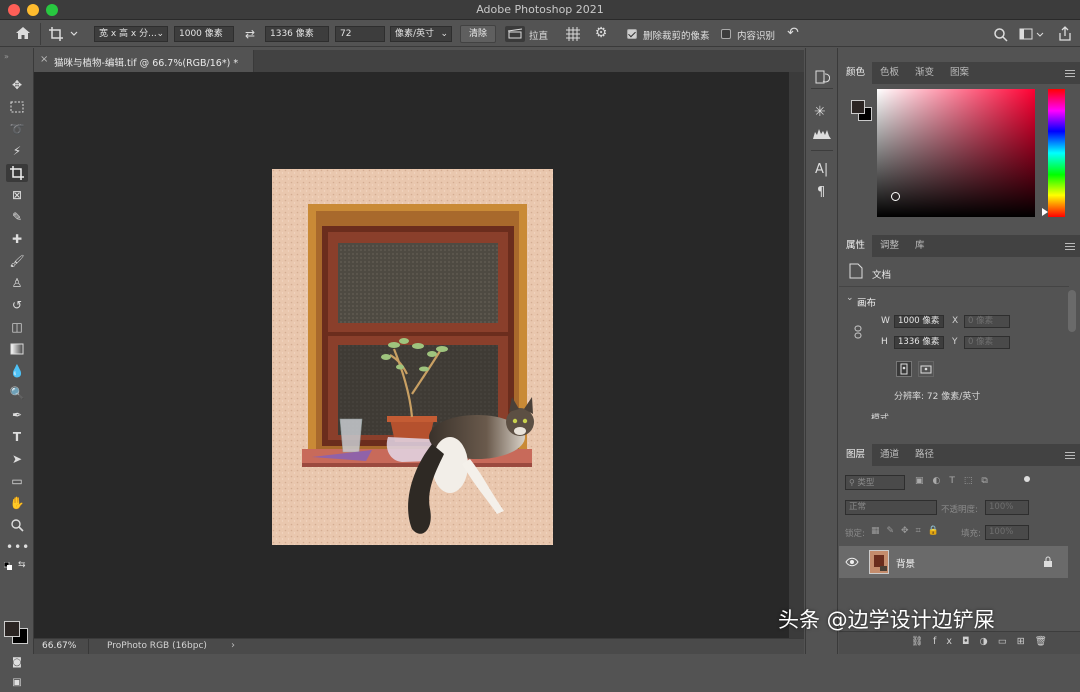 The width and height of the screenshot is (1080, 692). I want to click on layers-footer: ⛓fx◘◑▭⊞🗑, so click(959, 642).